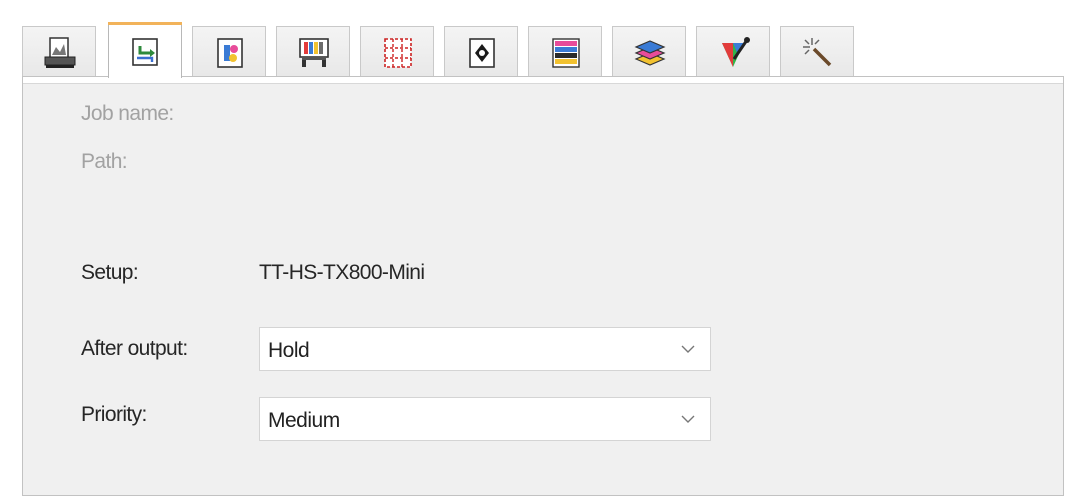 This screenshot has width=1085, height=496. I want to click on tab-tile-layout, so click(397, 51).